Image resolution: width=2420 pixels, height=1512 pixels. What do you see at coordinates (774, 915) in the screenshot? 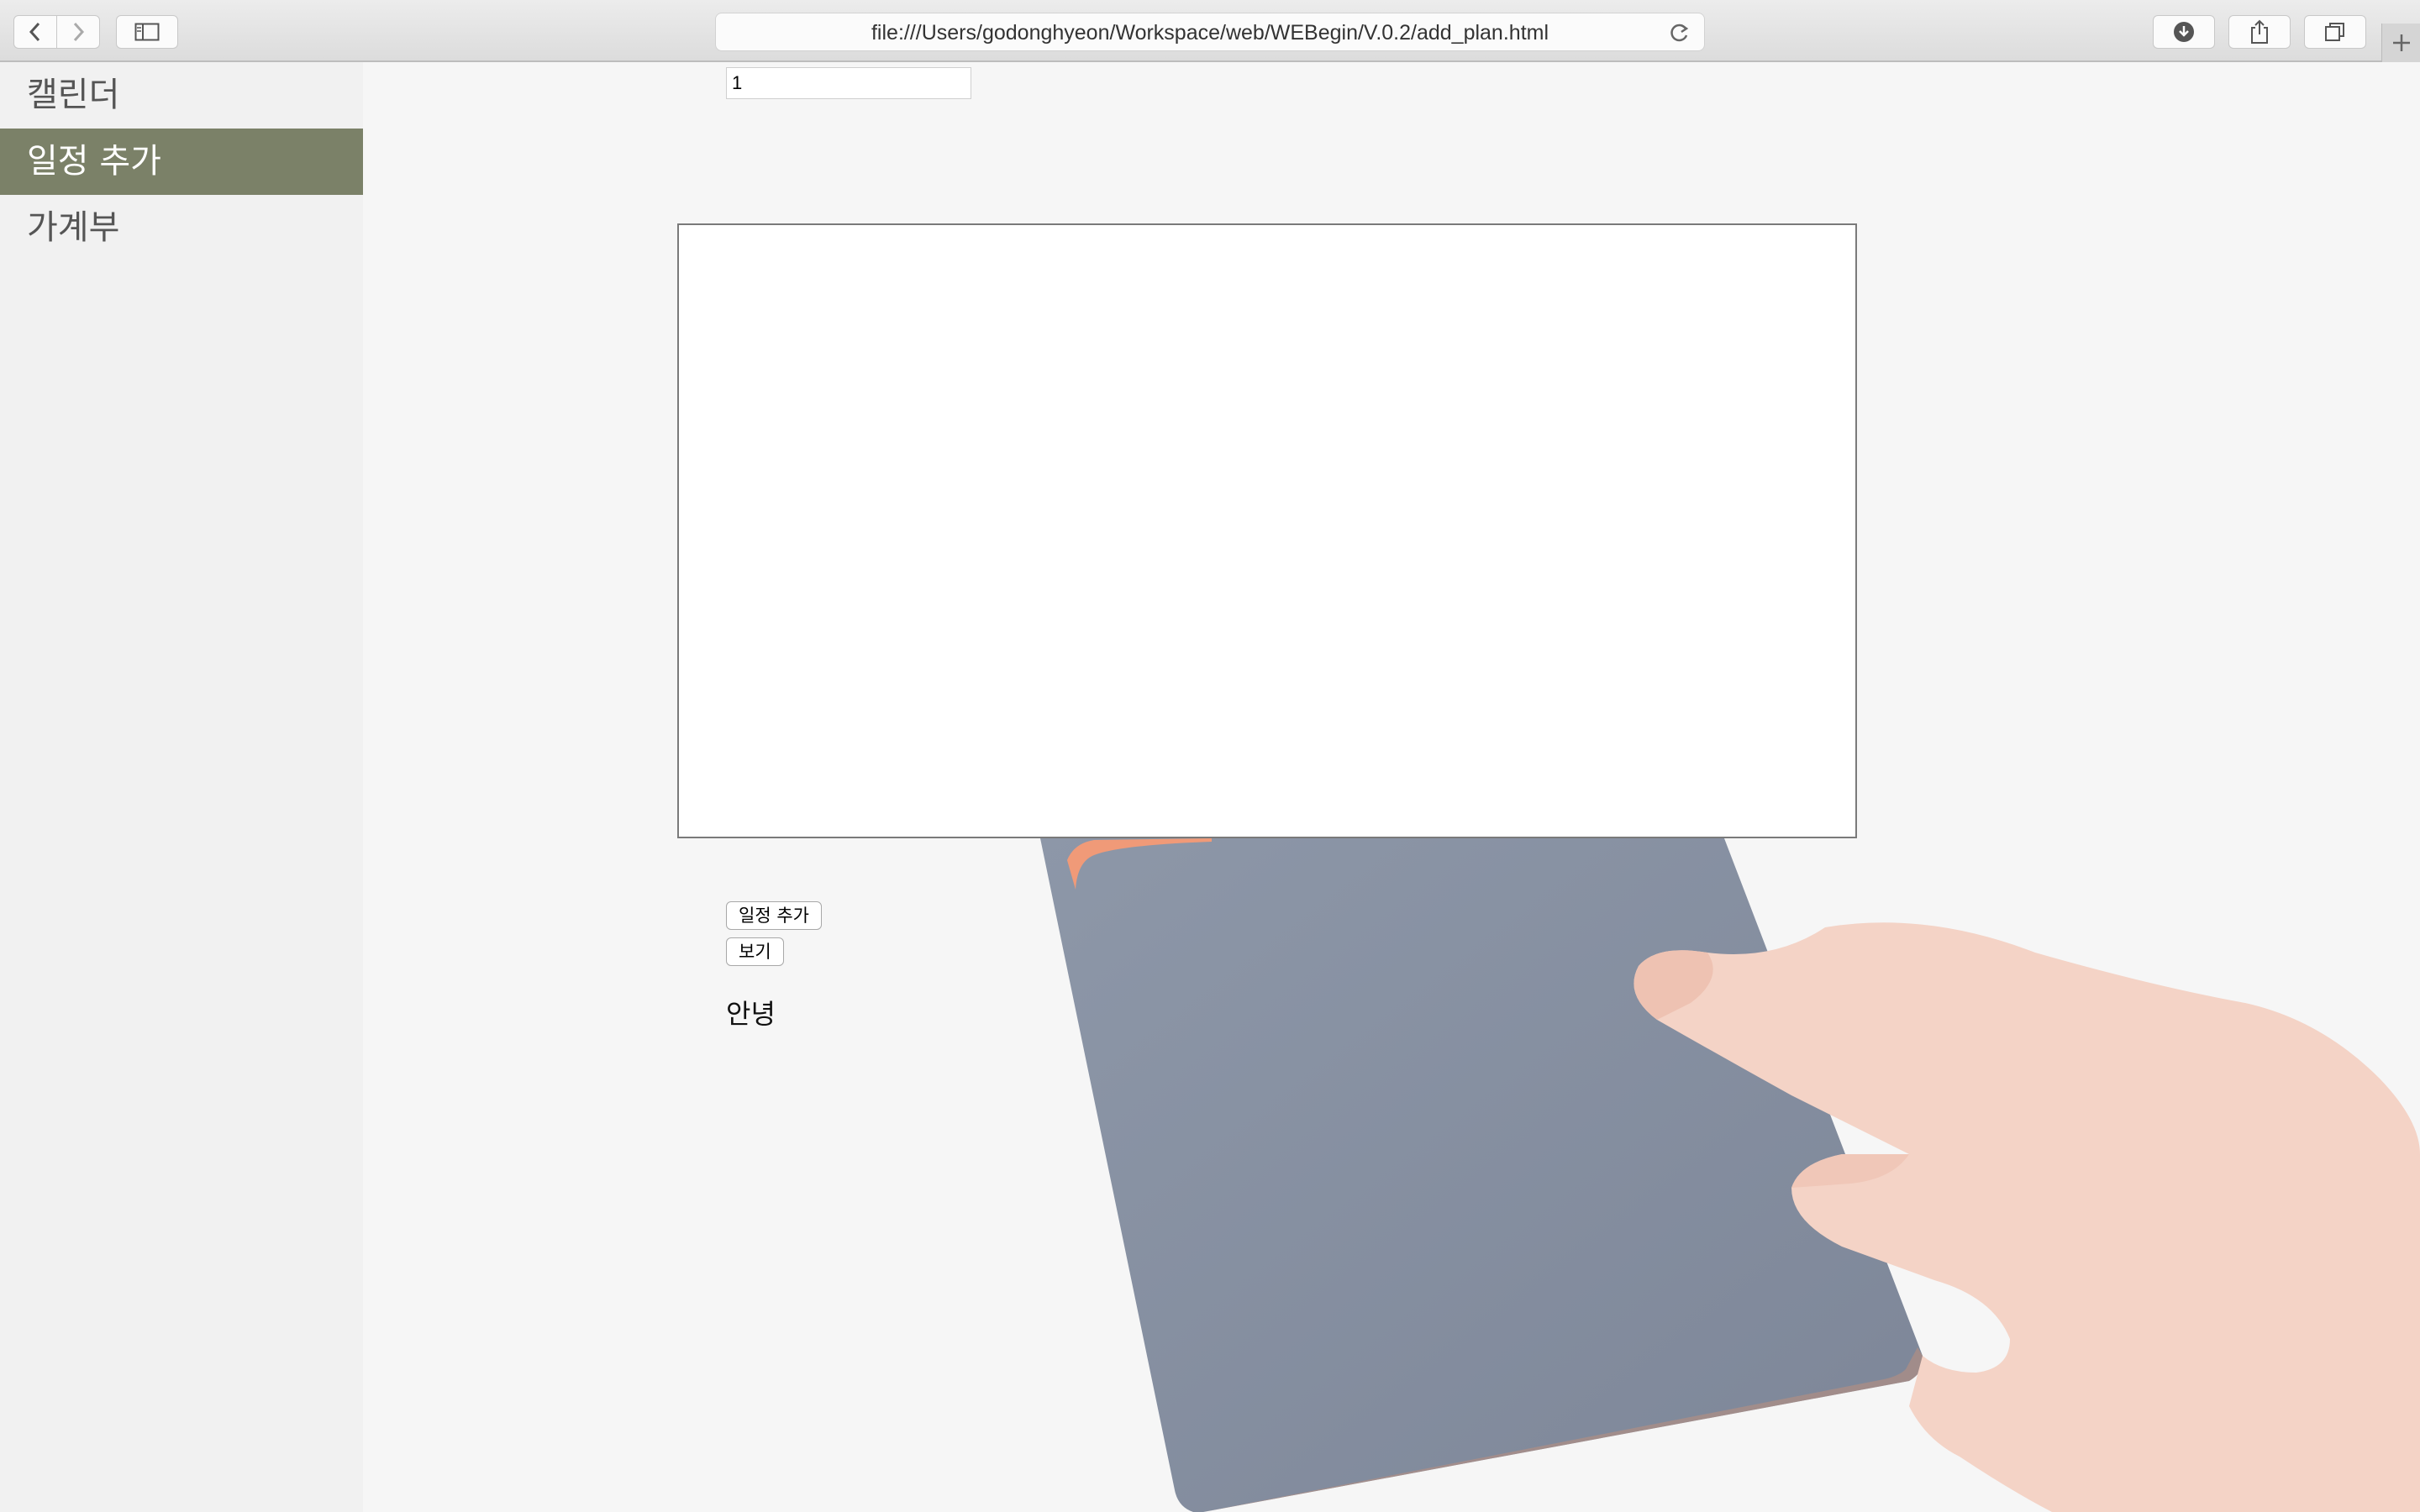
I see `add-plan-button: 일정 추가` at bounding box center [774, 915].